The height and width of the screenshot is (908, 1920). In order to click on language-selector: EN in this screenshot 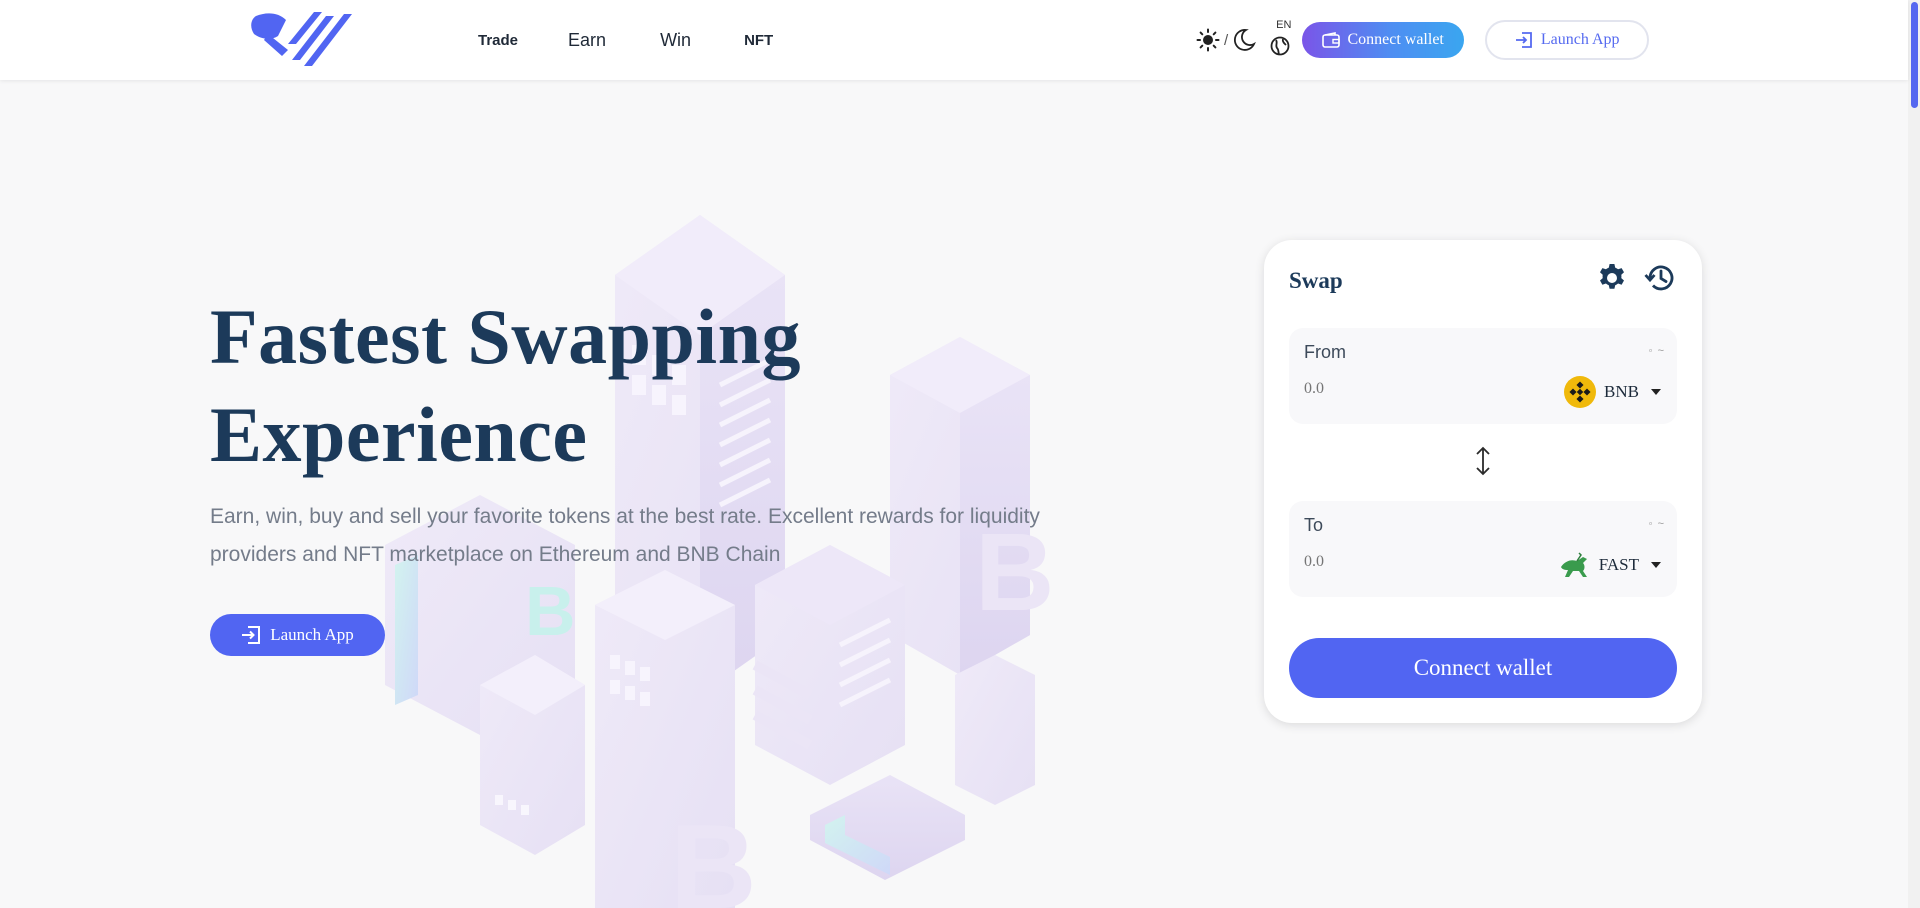, I will do `click(1281, 37)`.